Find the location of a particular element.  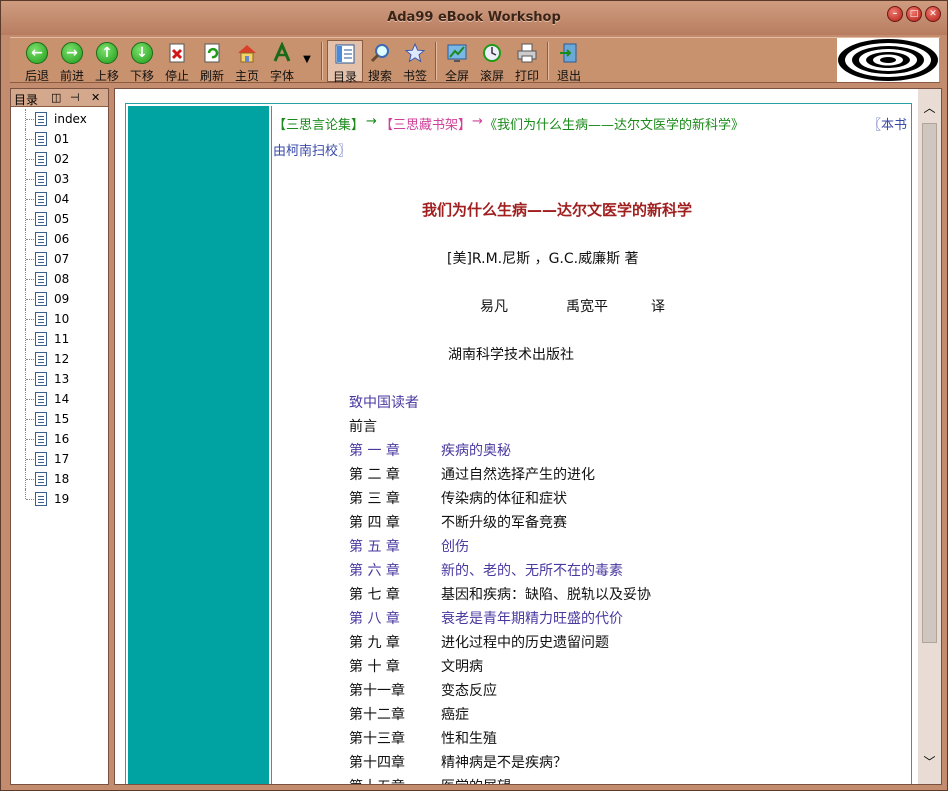

scroll-button: 滚屏 is located at coordinates (492, 61).